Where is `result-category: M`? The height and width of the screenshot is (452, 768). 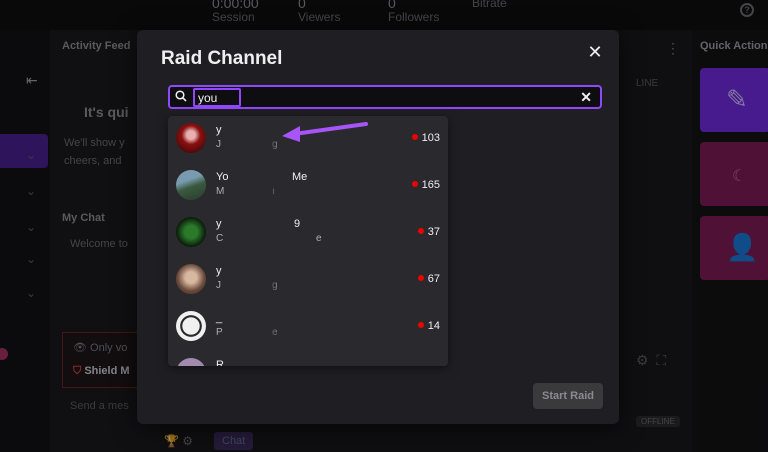
result-category: M is located at coordinates (220, 191).